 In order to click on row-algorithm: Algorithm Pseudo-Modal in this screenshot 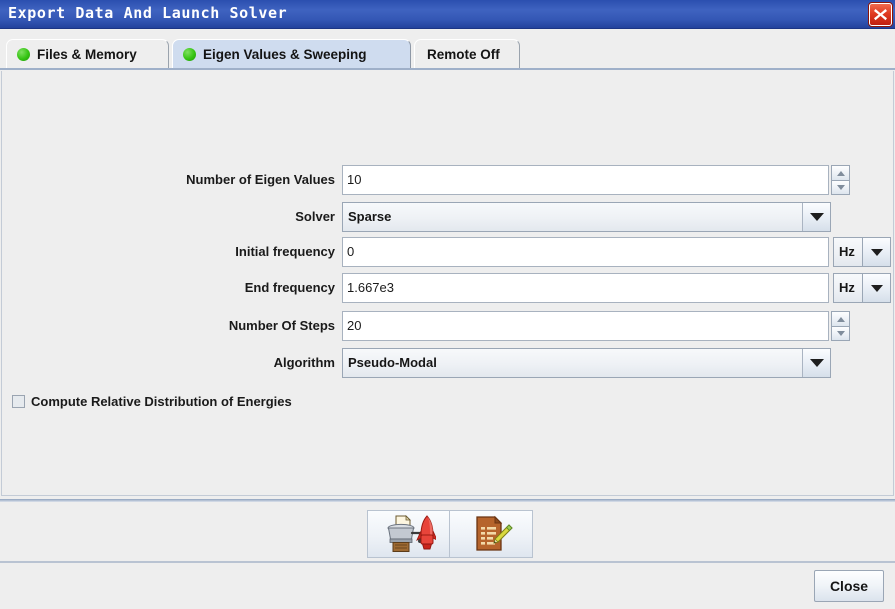, I will do `click(448, 363)`.